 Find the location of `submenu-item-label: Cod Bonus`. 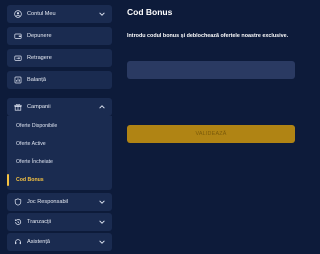

submenu-item-label: Cod Bonus is located at coordinates (30, 180).